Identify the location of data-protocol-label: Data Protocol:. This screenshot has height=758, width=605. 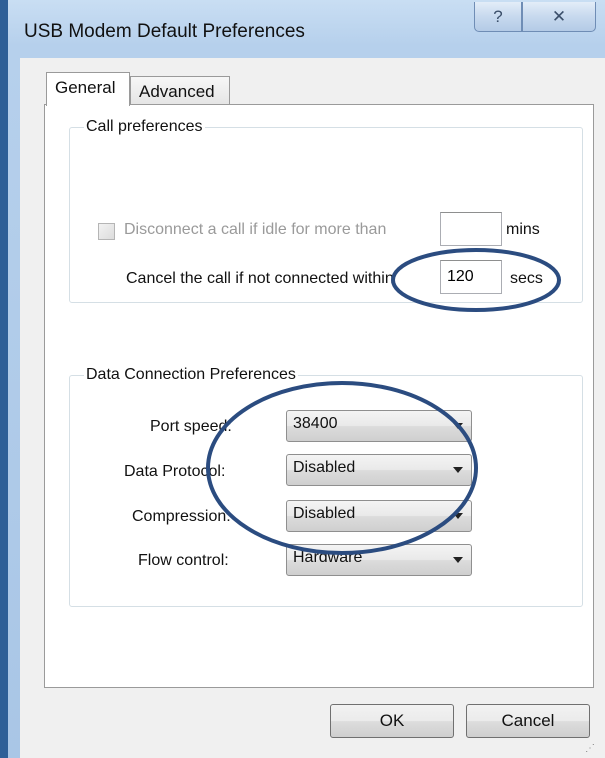
(175, 471).